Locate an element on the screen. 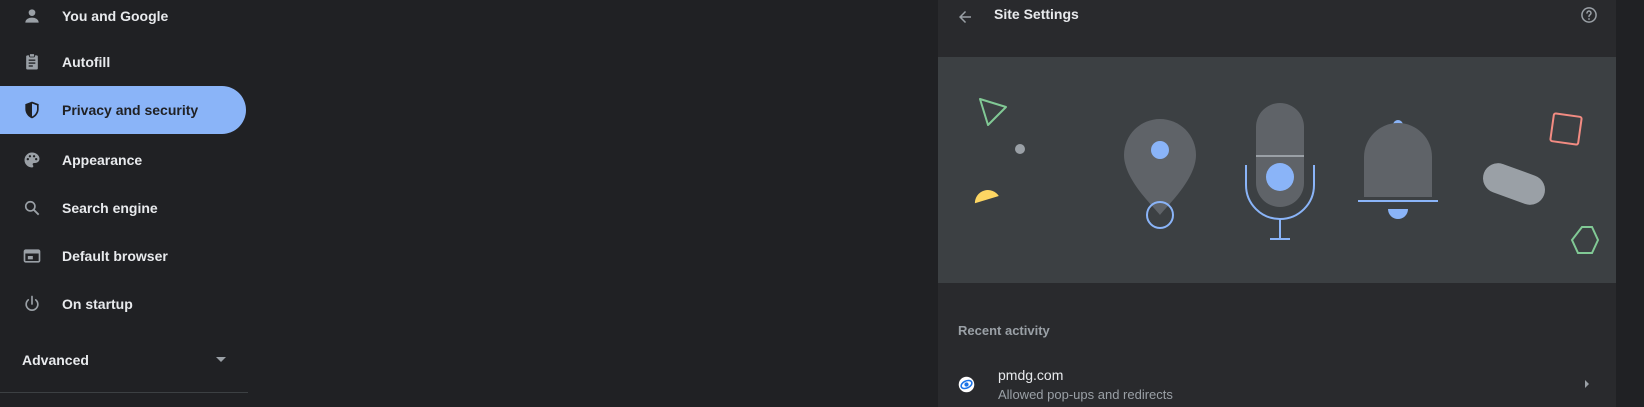 The height and width of the screenshot is (407, 1644). half-circle-shape is located at coordinates (986, 197).